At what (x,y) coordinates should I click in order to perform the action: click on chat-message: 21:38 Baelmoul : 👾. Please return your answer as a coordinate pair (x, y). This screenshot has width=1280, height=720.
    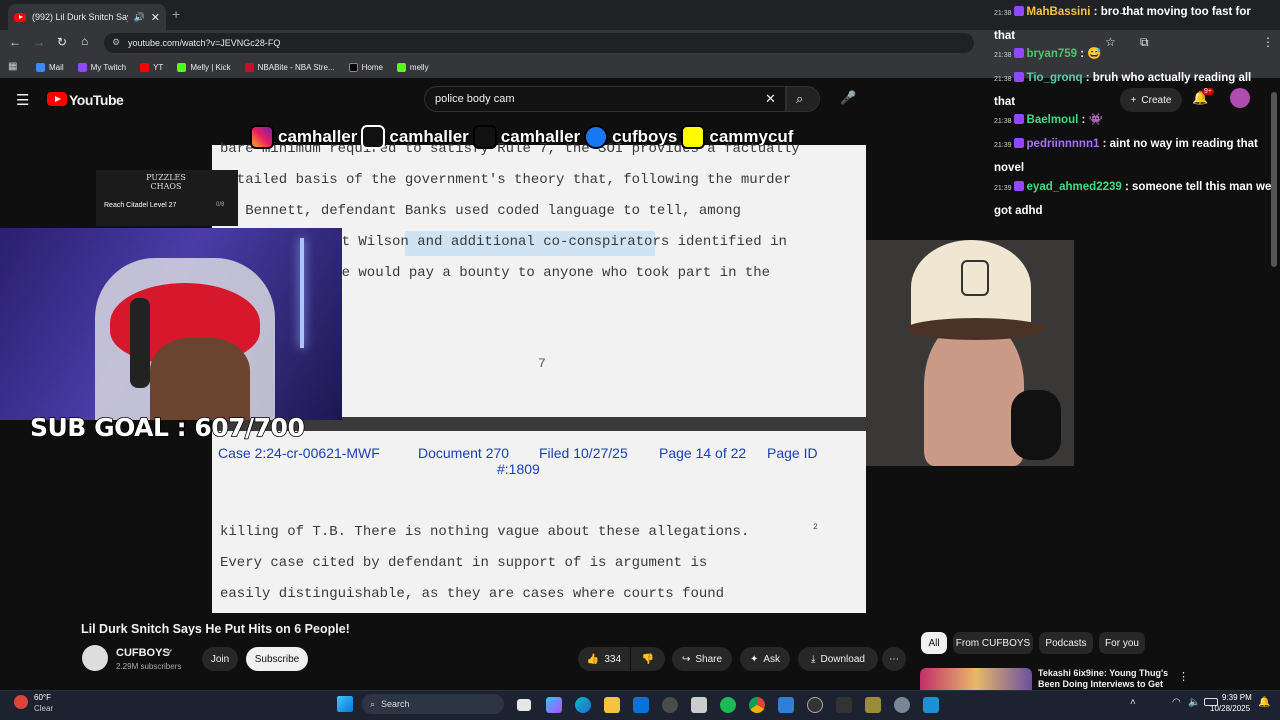
    Looking at the image, I should click on (1048, 120).